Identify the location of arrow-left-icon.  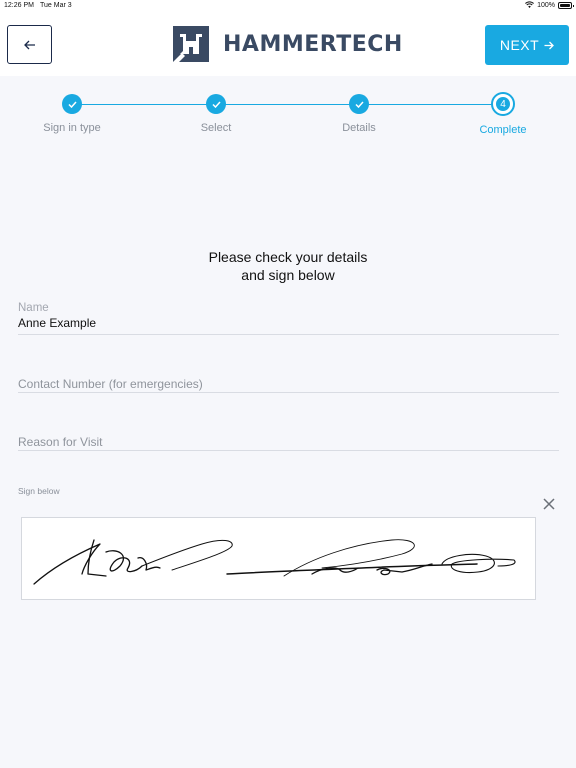
(29, 44).